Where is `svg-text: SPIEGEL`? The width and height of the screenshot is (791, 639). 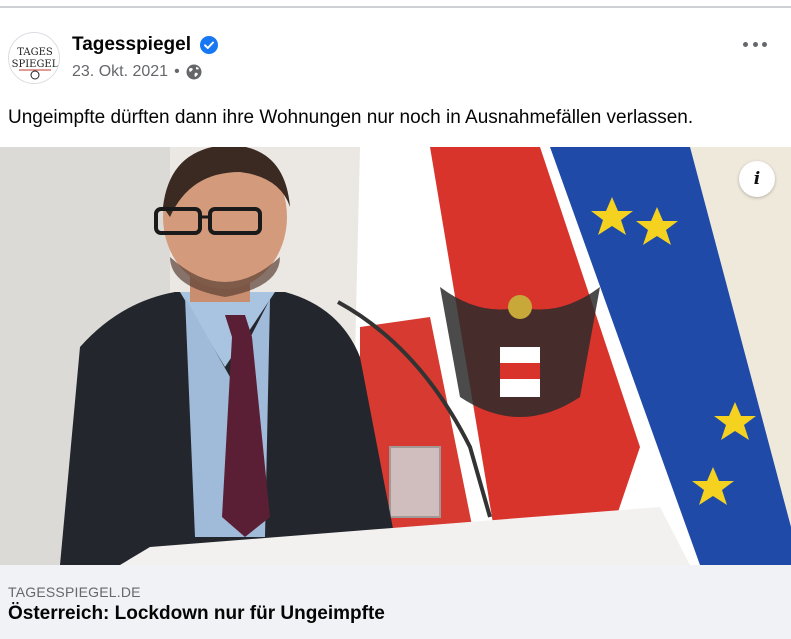
svg-text: SPIEGEL is located at coordinates (35, 64).